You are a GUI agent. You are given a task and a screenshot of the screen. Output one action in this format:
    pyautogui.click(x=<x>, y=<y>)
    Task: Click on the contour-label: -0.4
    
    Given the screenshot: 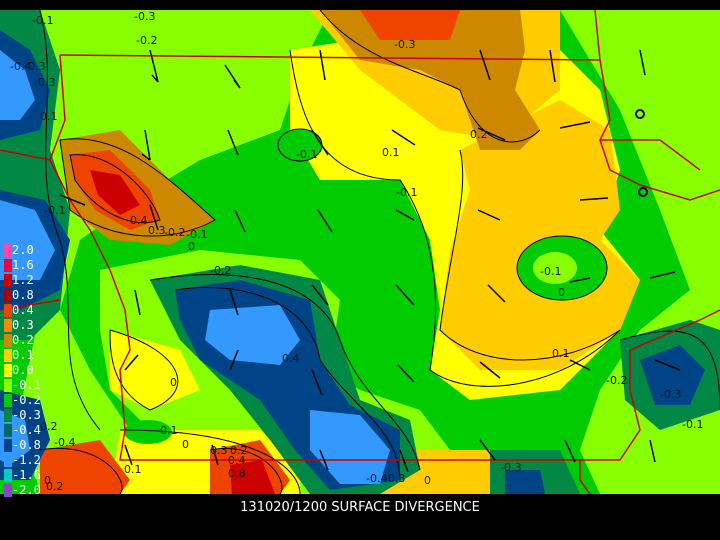 What is the action you would take?
    pyautogui.click(x=64, y=442)
    